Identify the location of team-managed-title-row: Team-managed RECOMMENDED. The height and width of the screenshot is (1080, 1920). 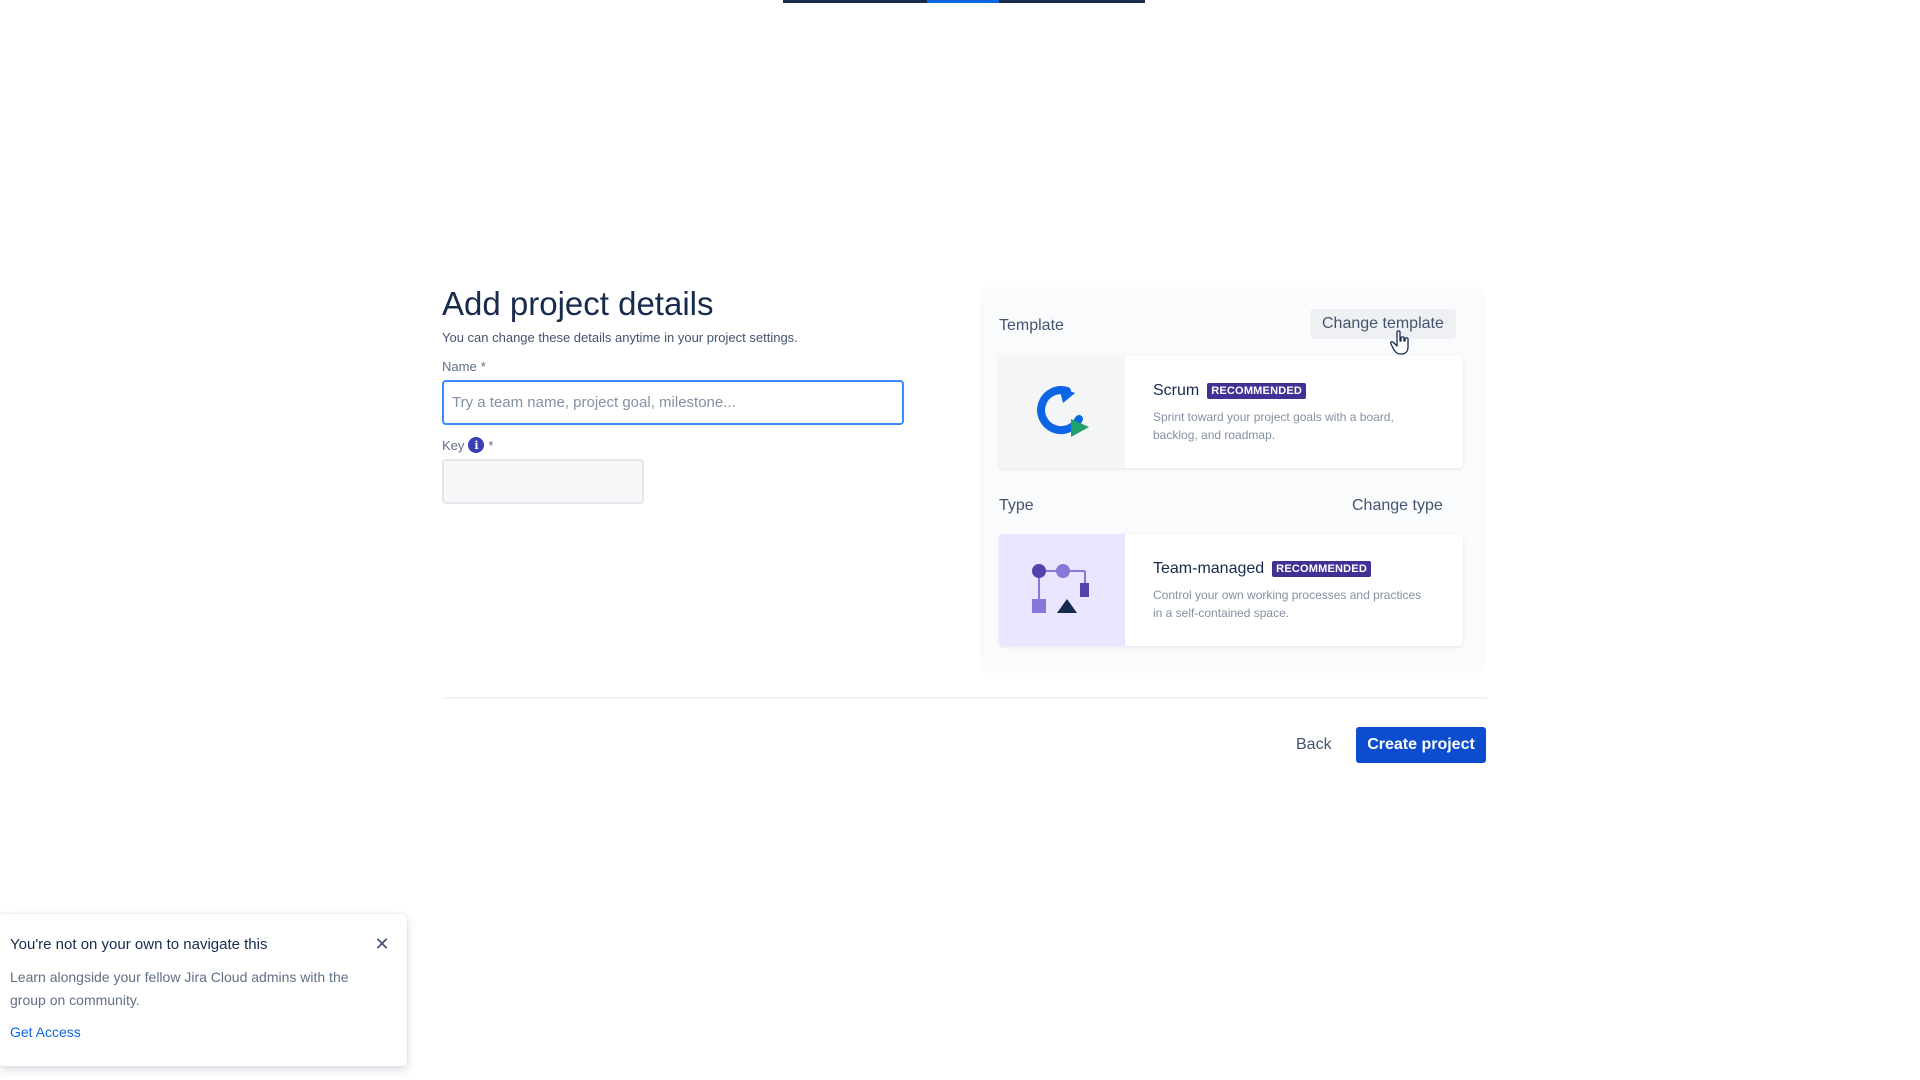
(1299, 569).